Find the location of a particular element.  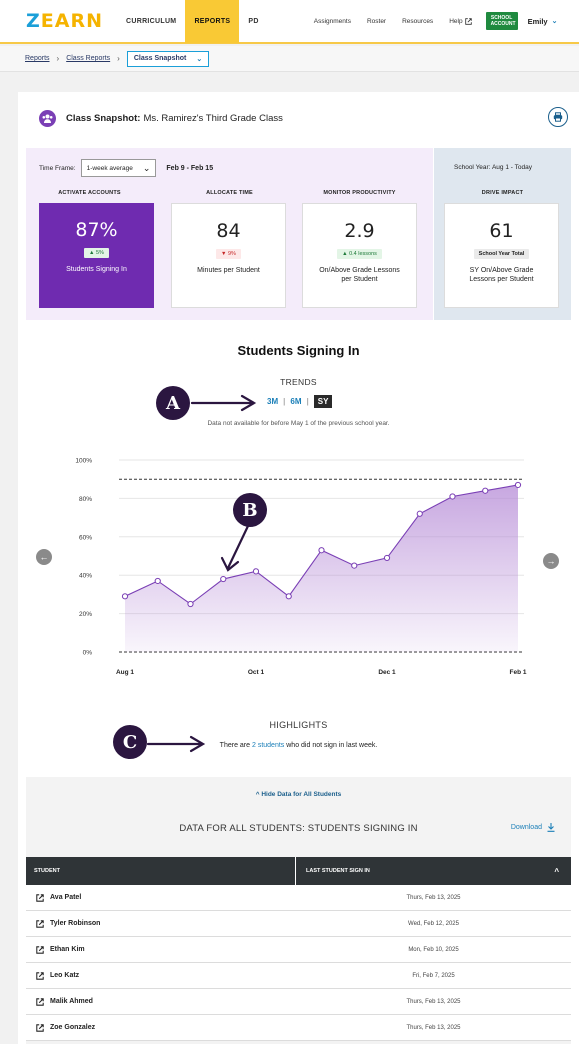

student-name-link: Malik Ahmed is located at coordinates (161, 1001).